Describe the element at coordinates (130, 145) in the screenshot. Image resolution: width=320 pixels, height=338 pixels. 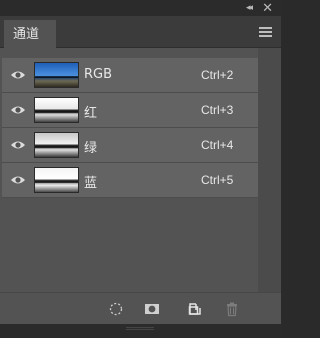
I see `channel-row-green: 绿 Ctrl+4` at that location.